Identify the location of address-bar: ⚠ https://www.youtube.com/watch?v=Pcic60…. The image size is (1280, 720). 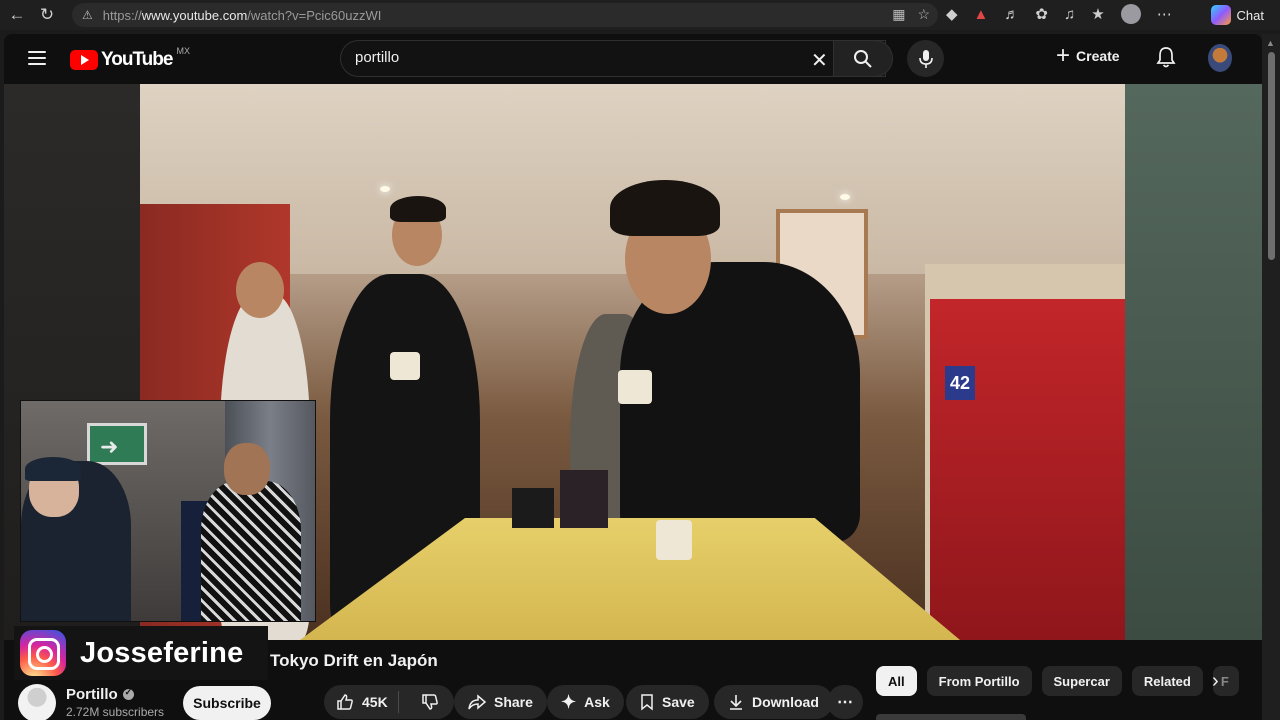
(505, 15).